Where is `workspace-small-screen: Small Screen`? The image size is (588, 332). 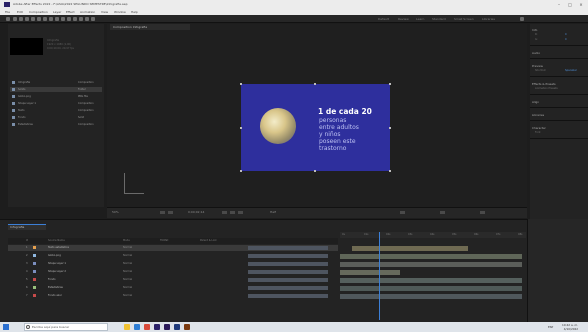 workspace-small-screen: Small Screen is located at coordinates (464, 19).